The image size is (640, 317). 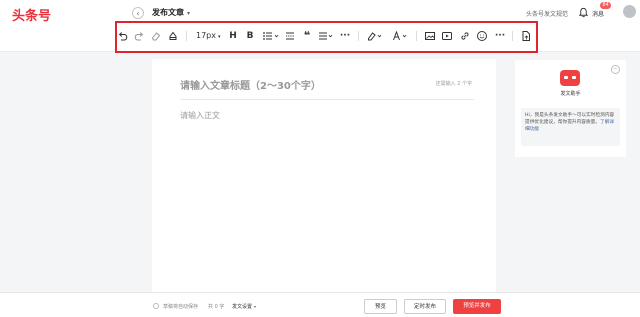 I want to click on logo: 头条号, so click(x=31, y=14).